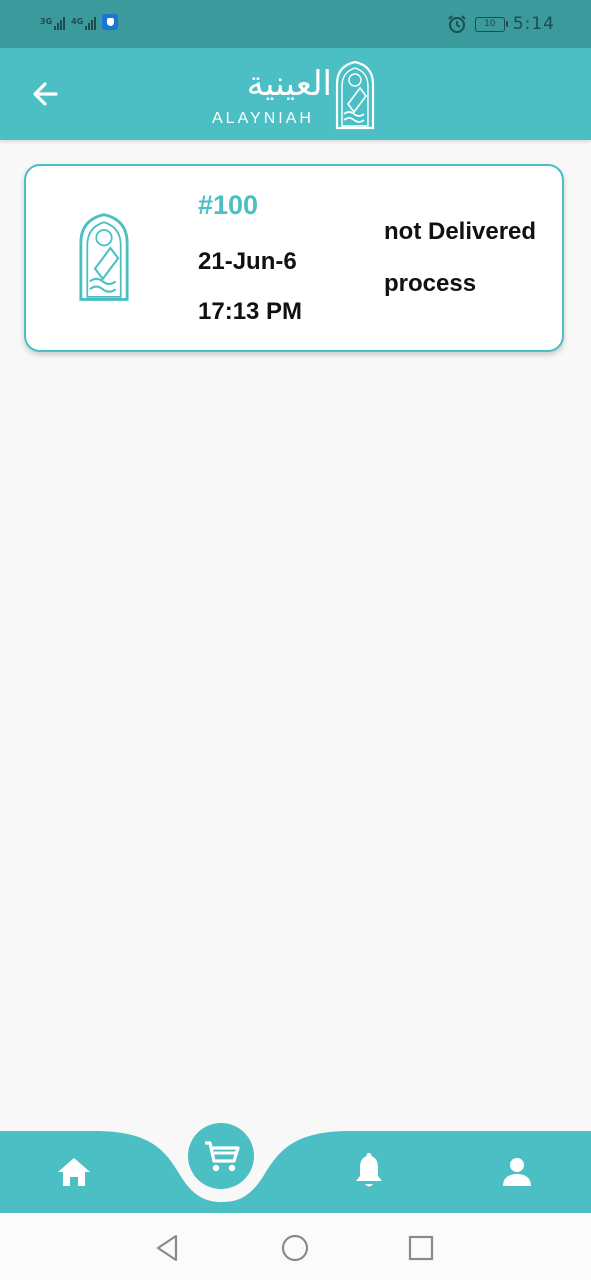 Image resolution: width=591 pixels, height=1280 pixels. I want to click on nav-home, so click(74, 1172).